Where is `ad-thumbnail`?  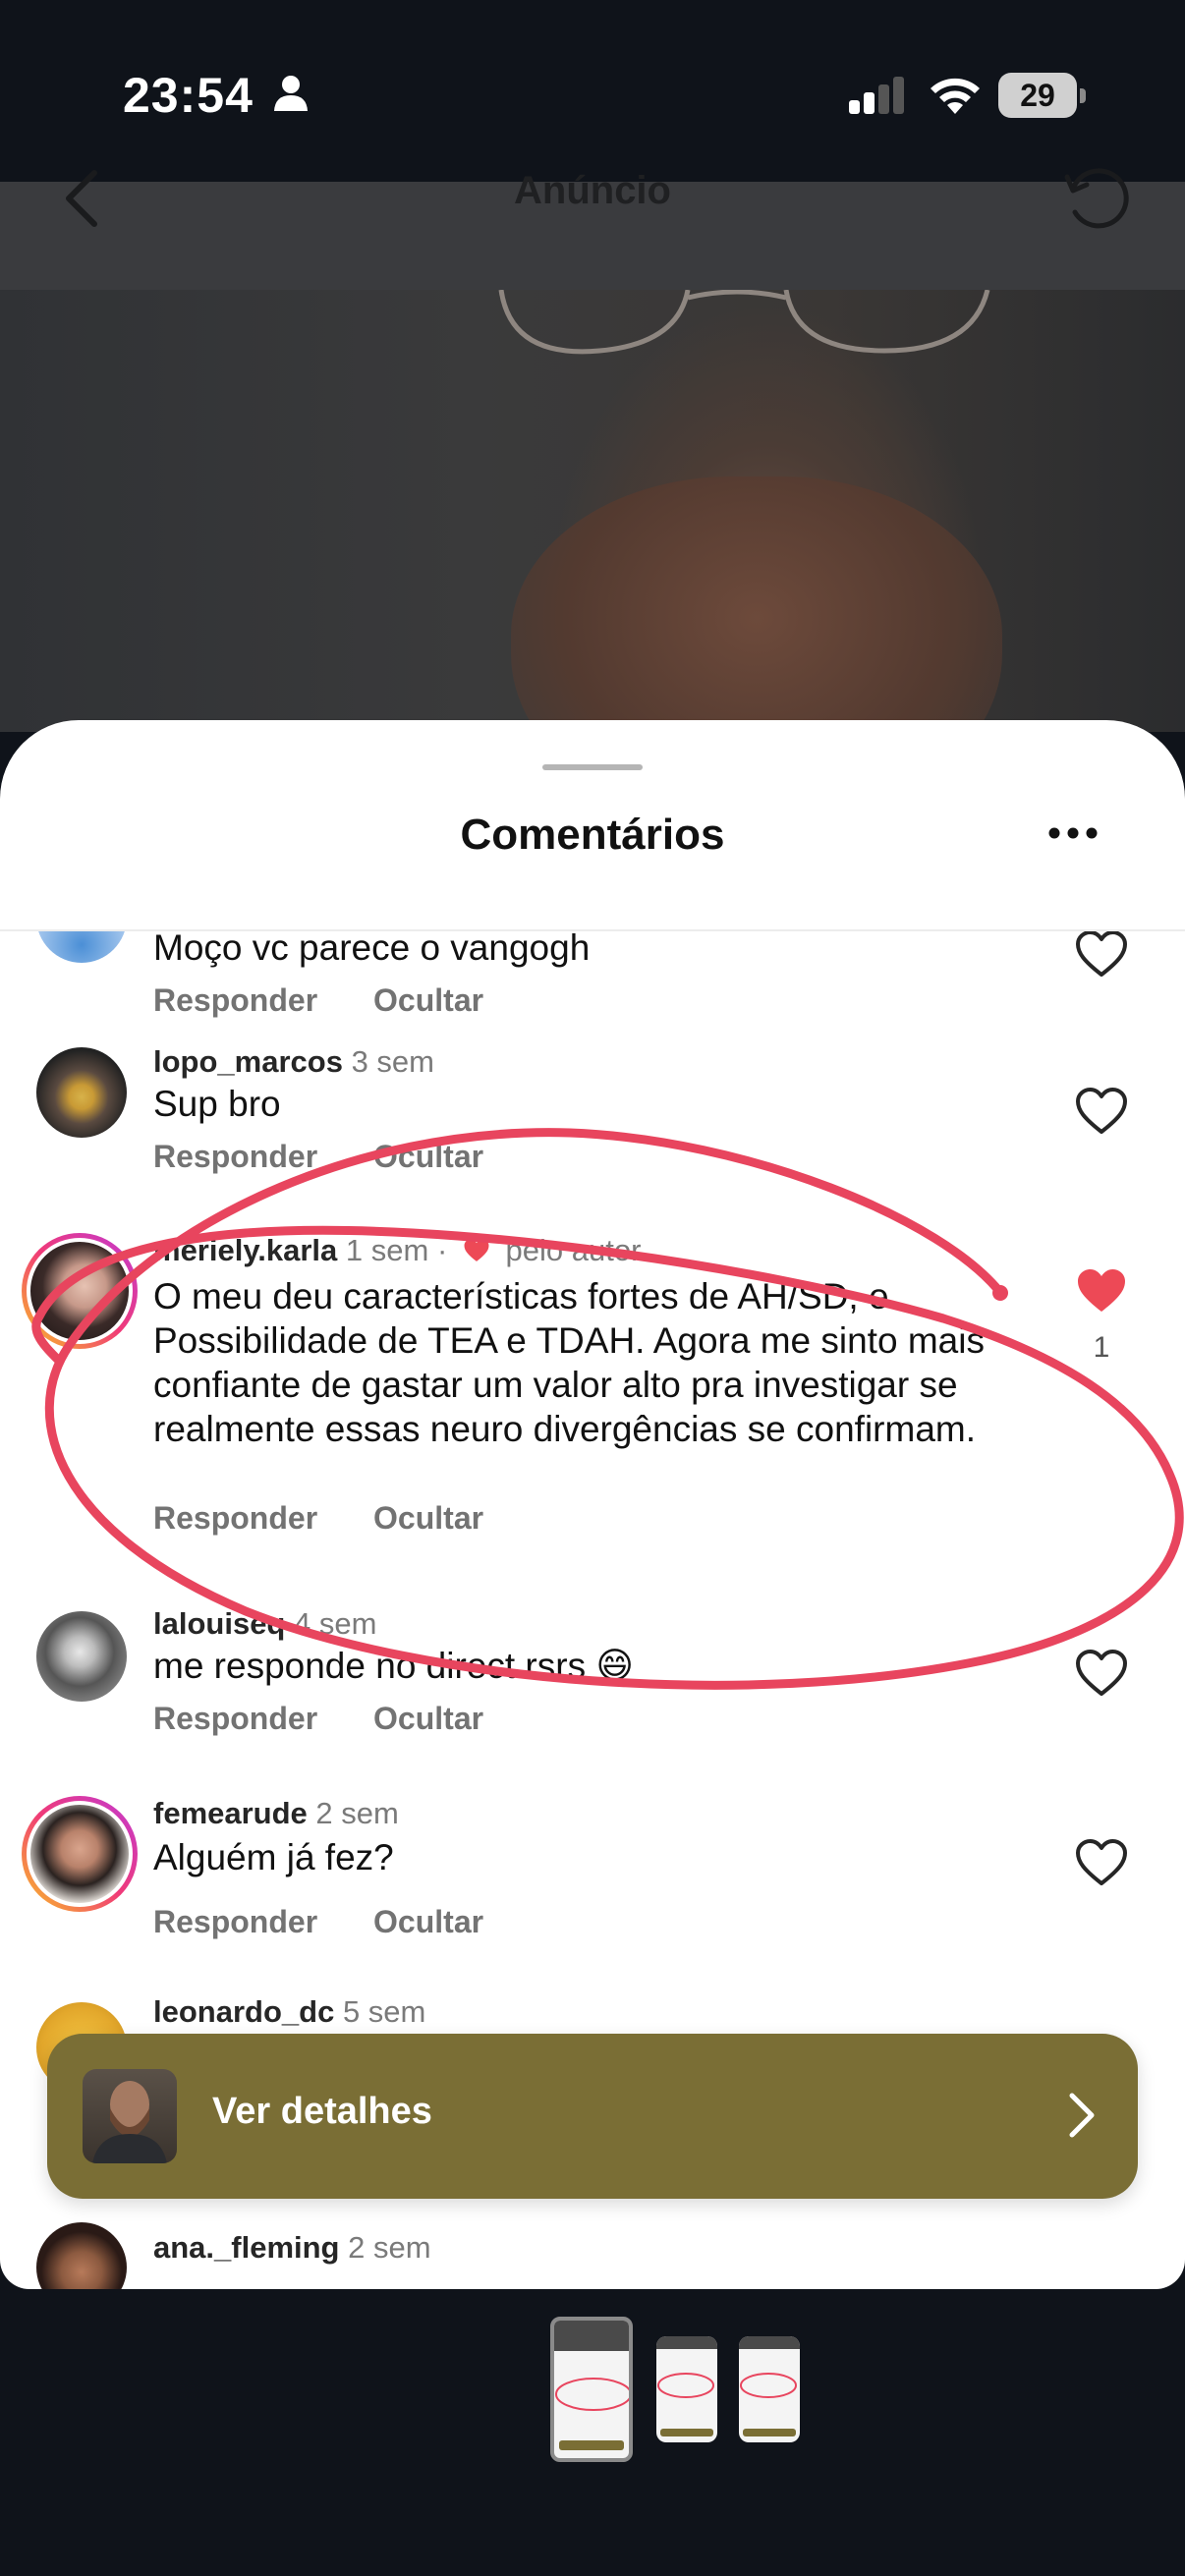 ad-thumbnail is located at coordinates (130, 2116).